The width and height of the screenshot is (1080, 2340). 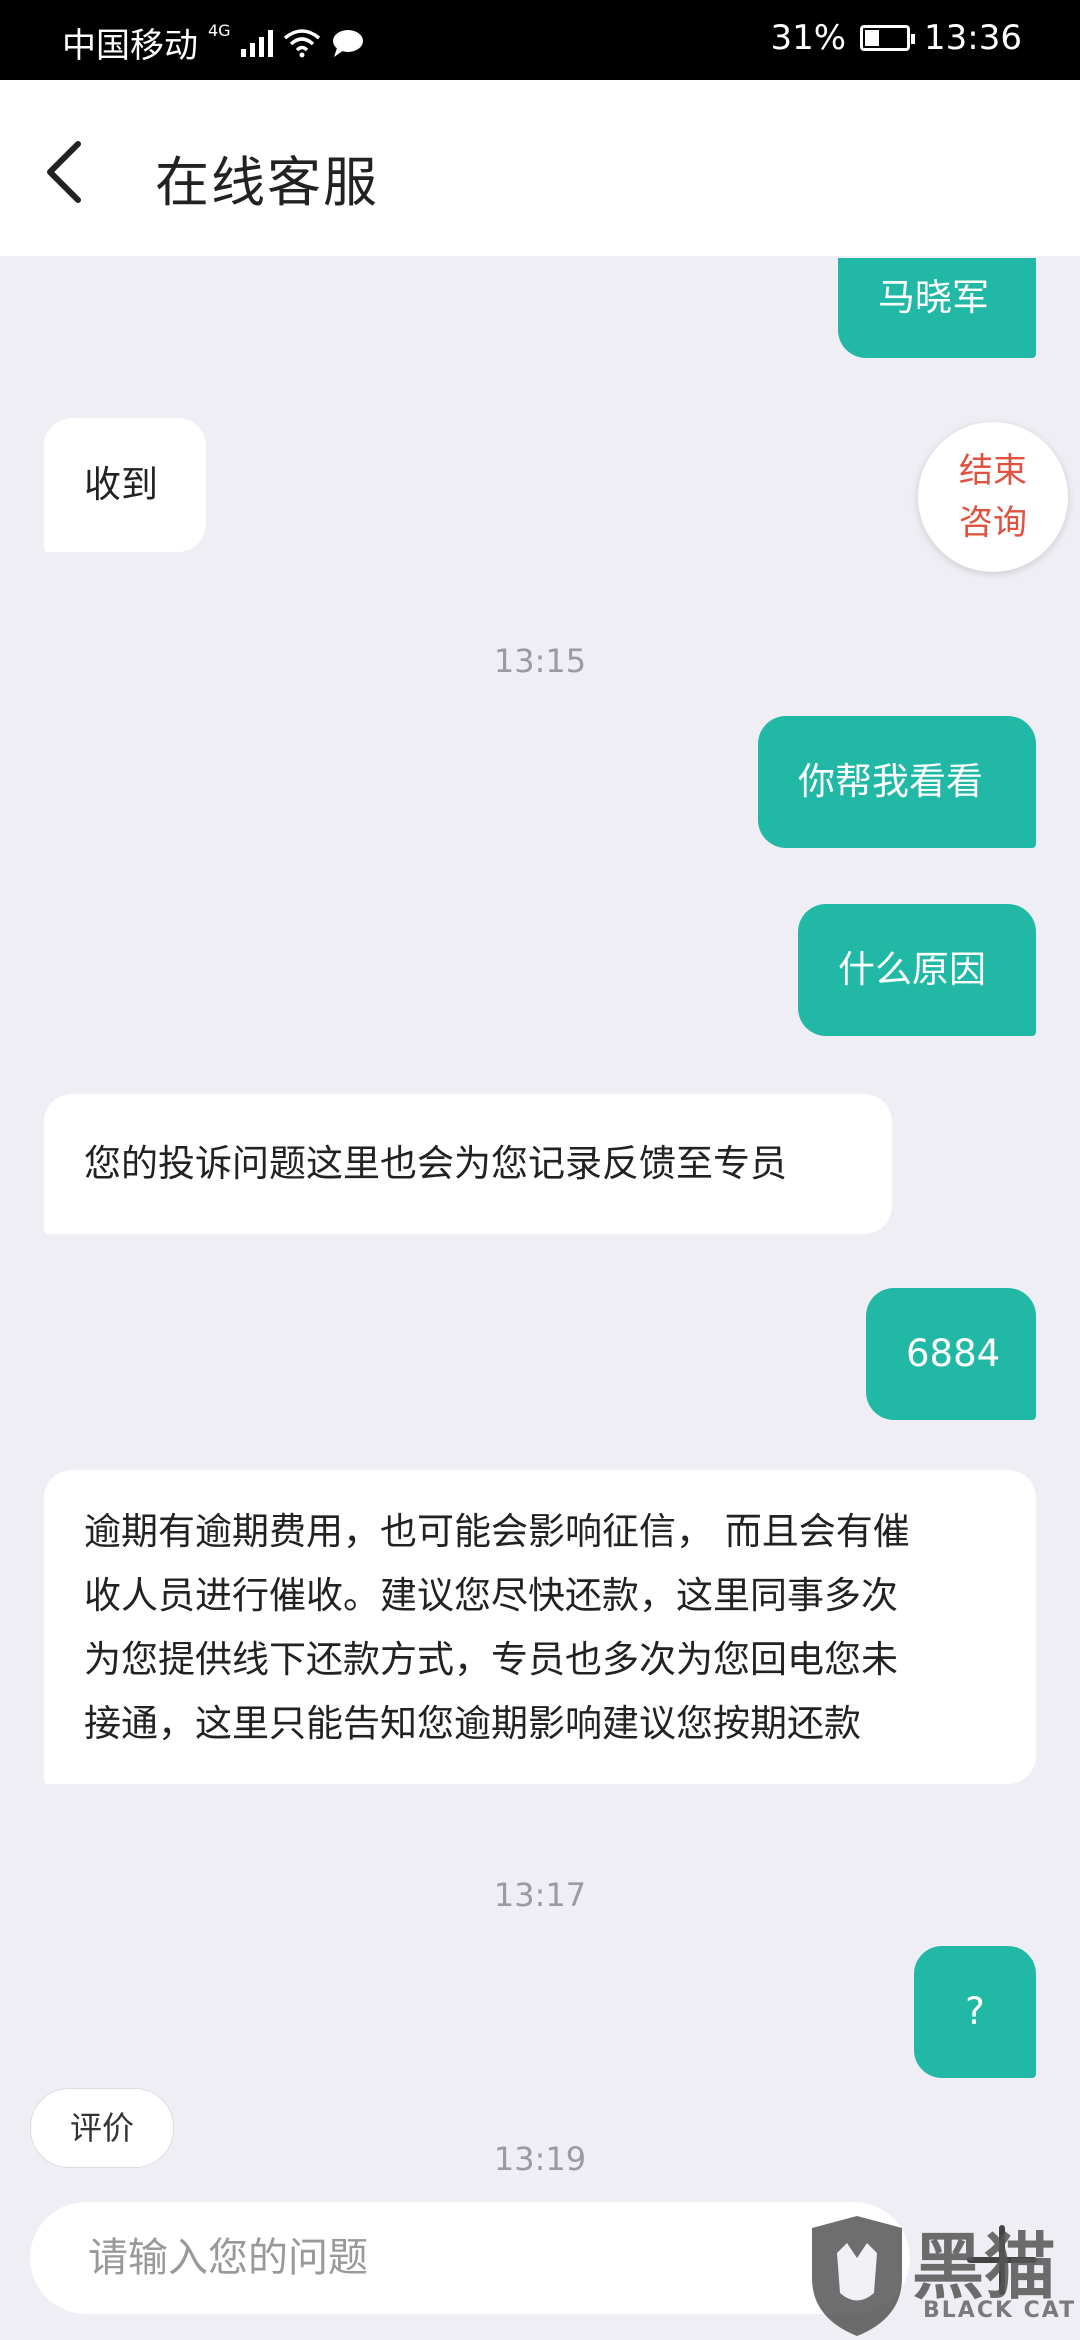 What do you see at coordinates (491, 1595) in the screenshot?
I see `message-text-line: 收人员进行催收。建议您尽快还款，这里同事多次` at bounding box center [491, 1595].